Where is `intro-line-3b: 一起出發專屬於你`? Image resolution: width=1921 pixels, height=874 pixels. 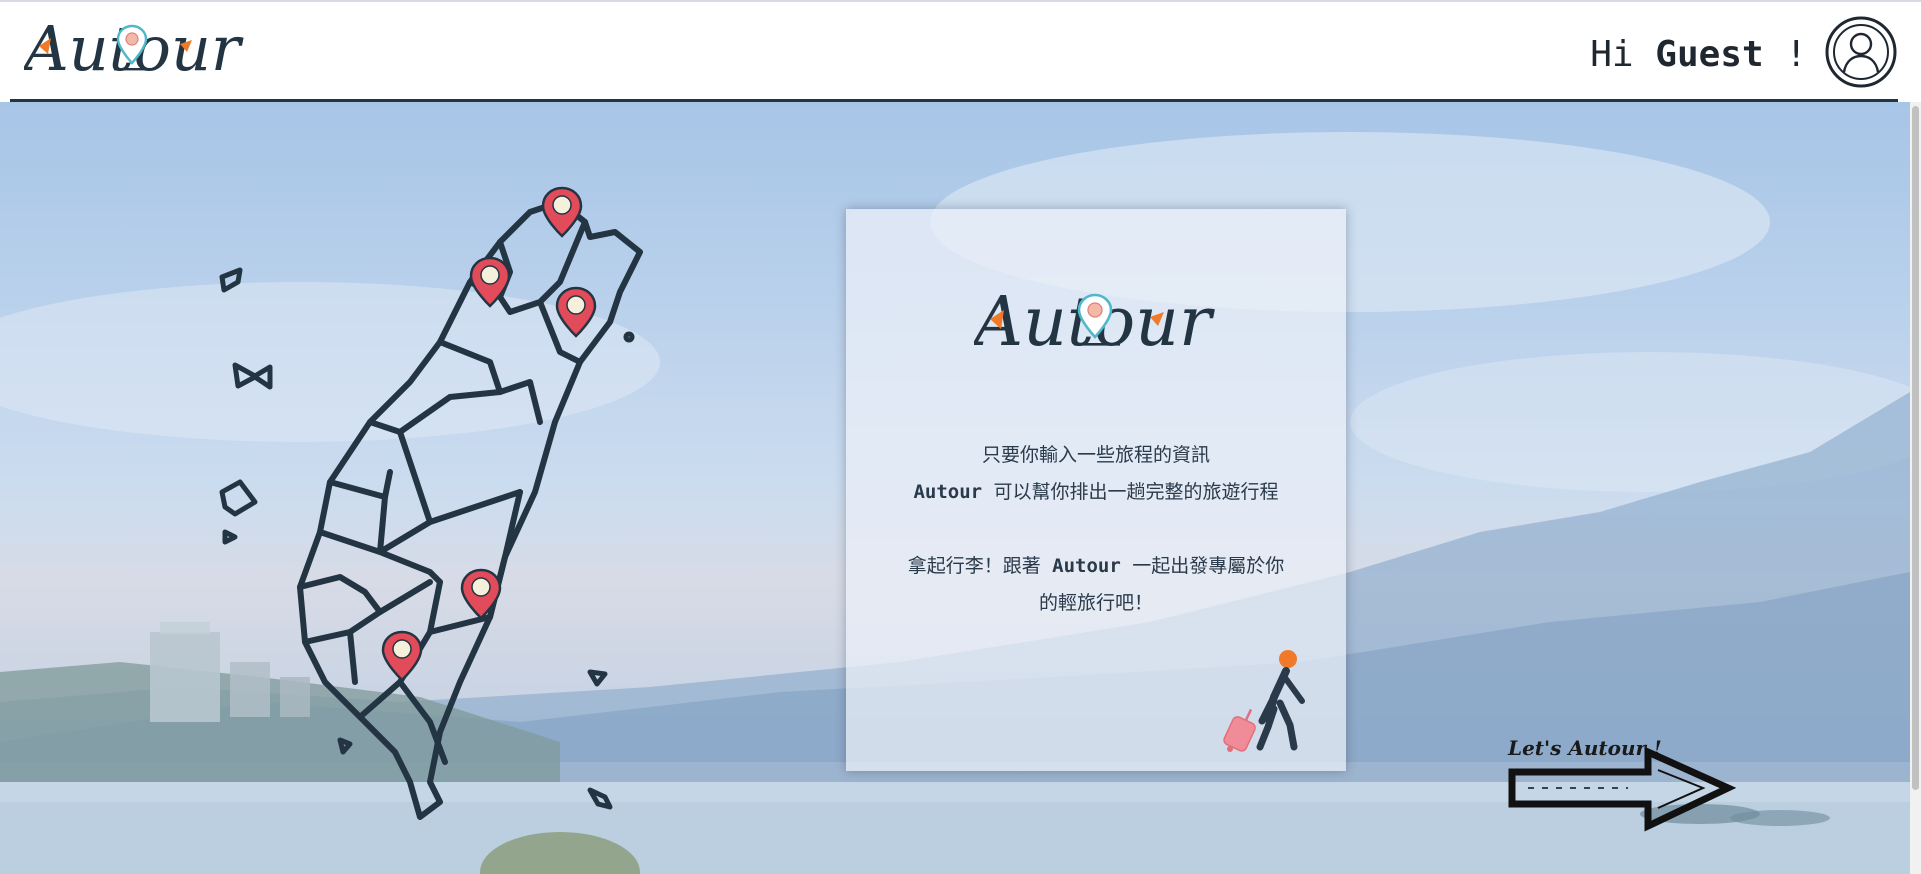
intro-line-3b: 一起出發專屬於你 is located at coordinates (1202, 566).